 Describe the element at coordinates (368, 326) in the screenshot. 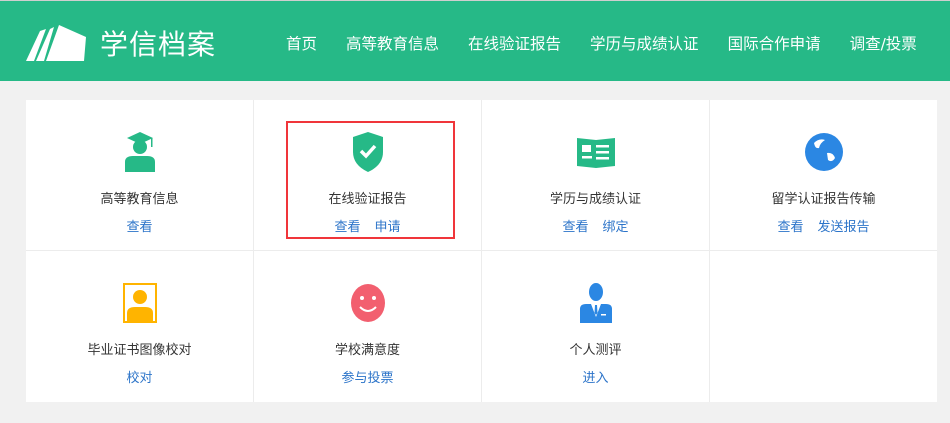

I see `service-school-satisfaction: 学校满意度 参与投票` at that location.